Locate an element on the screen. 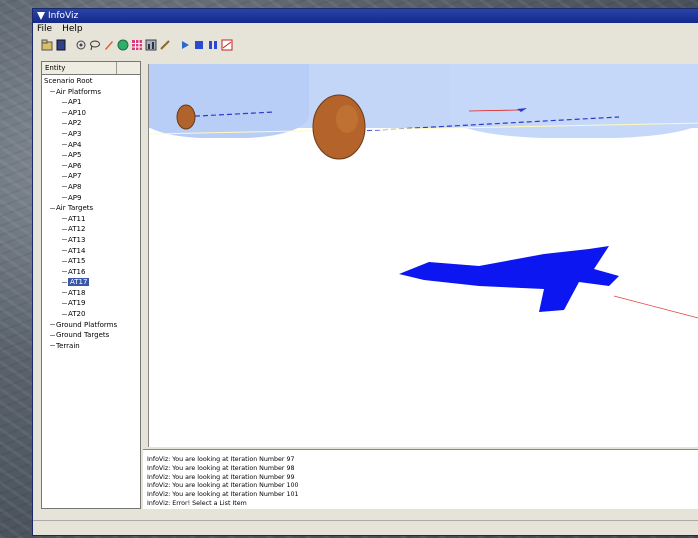 Image resolution: width=698 pixels, height=538 pixels. tree-item: AP5 is located at coordinates (91, 155).